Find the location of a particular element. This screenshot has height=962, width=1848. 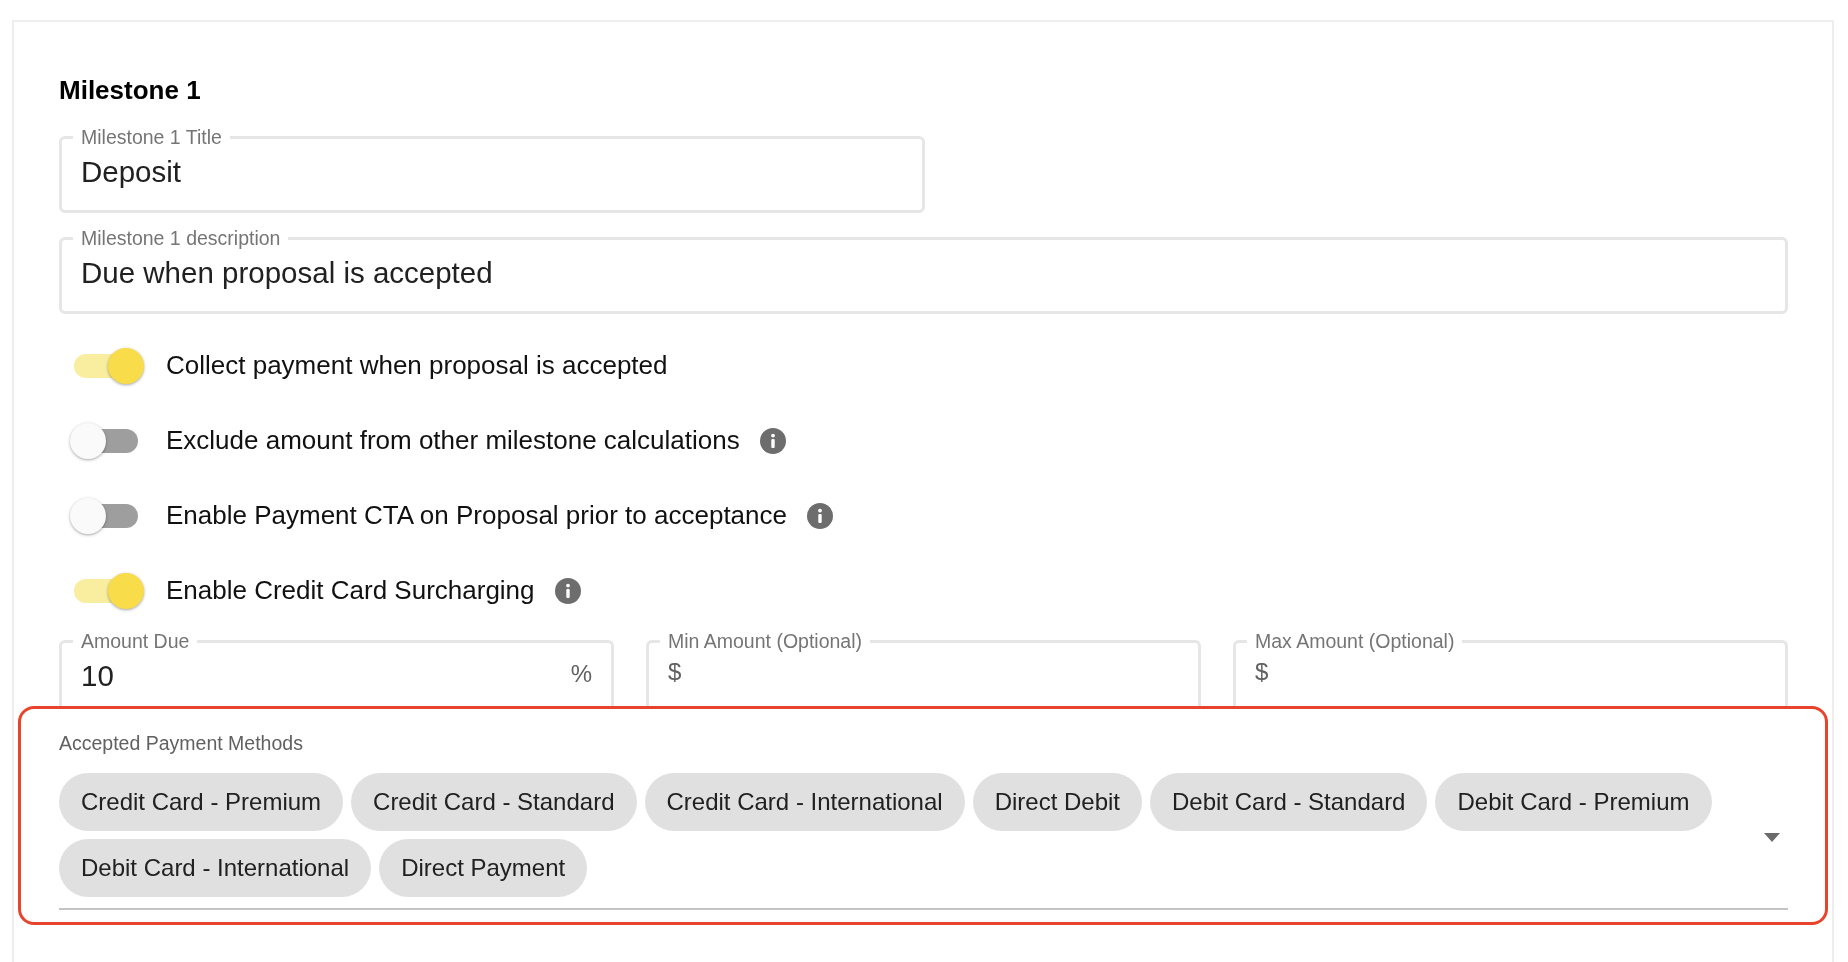

toggle-label: Enable Payment CTA on Proposal prior to acceptance is located at coordinates (476, 515).